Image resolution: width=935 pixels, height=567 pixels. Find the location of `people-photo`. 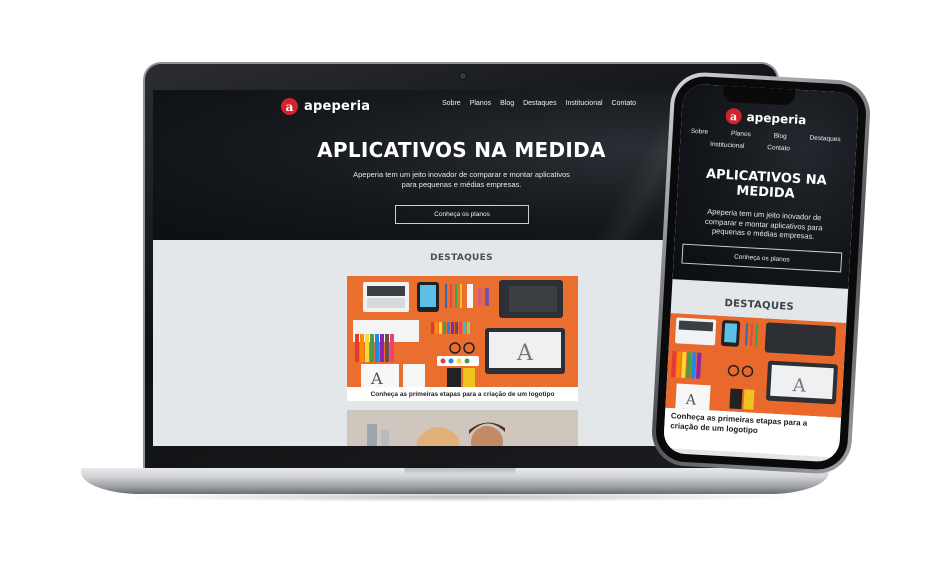

people-photo is located at coordinates (462, 428).